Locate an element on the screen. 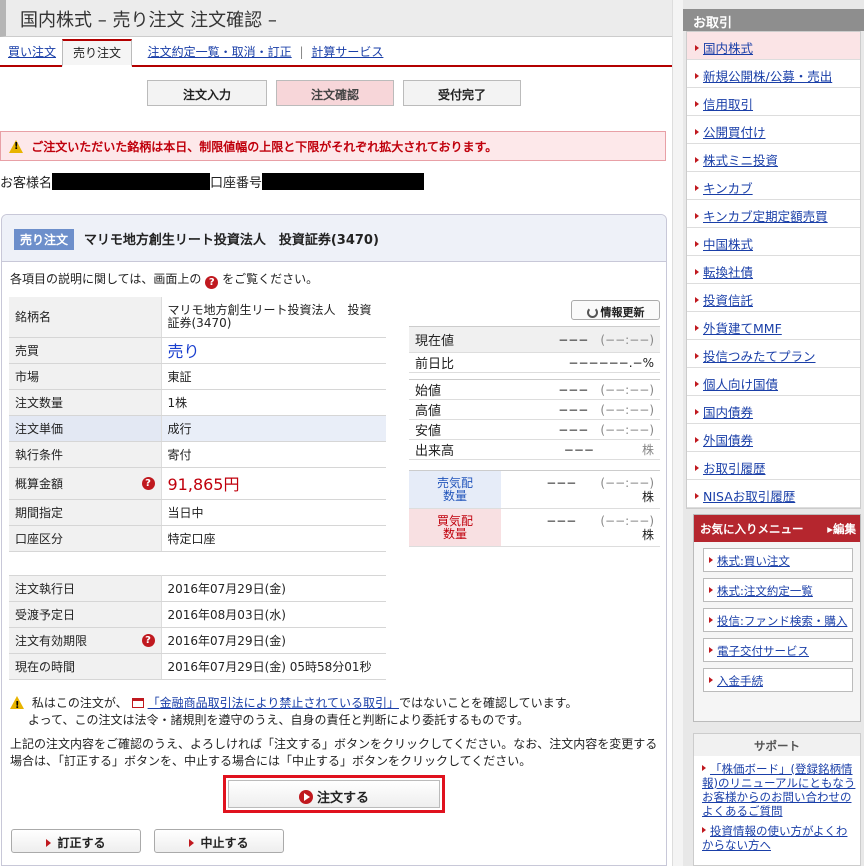 The image size is (864, 866). page-title: 国内株式 – 売り注文 注文確認 – is located at coordinates (336, 18).